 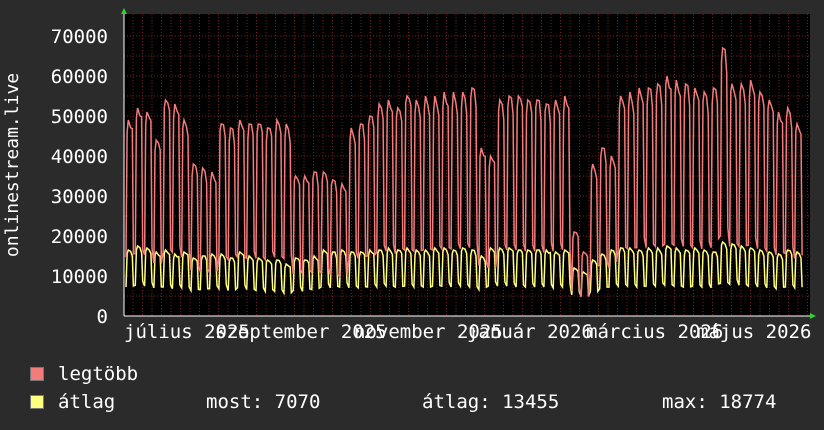 I want to click on stat-most-label: most:, so click(x=235, y=402).